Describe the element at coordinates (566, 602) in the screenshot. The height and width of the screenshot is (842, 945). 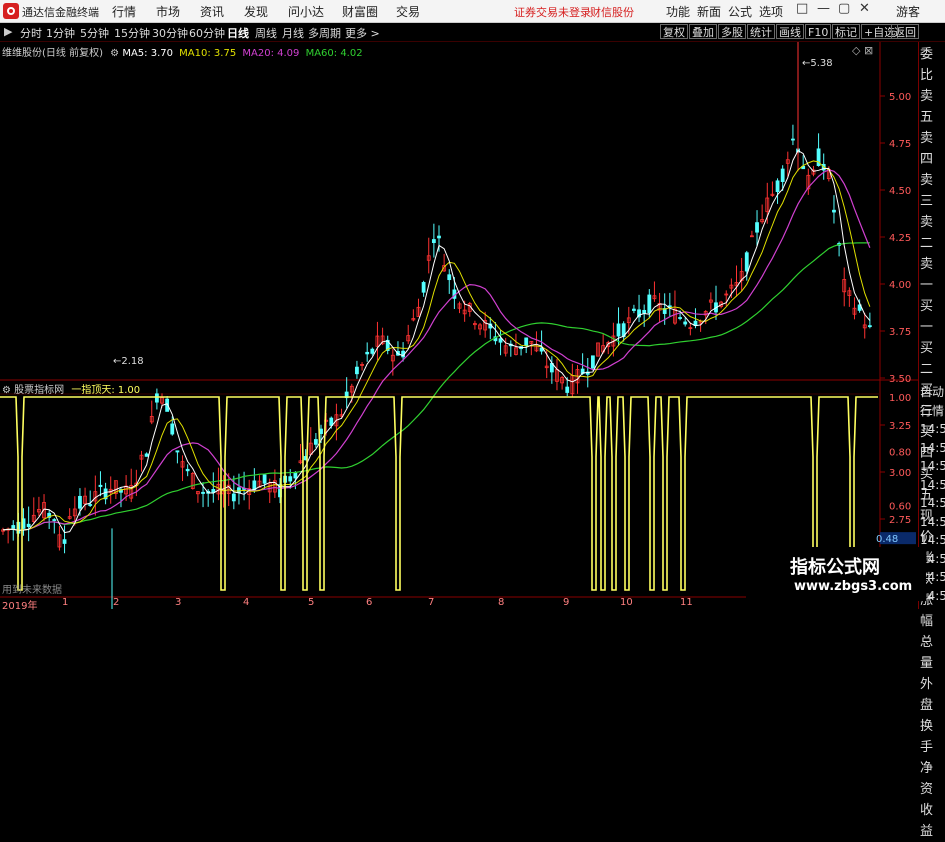
I see `x-label: 9` at that location.